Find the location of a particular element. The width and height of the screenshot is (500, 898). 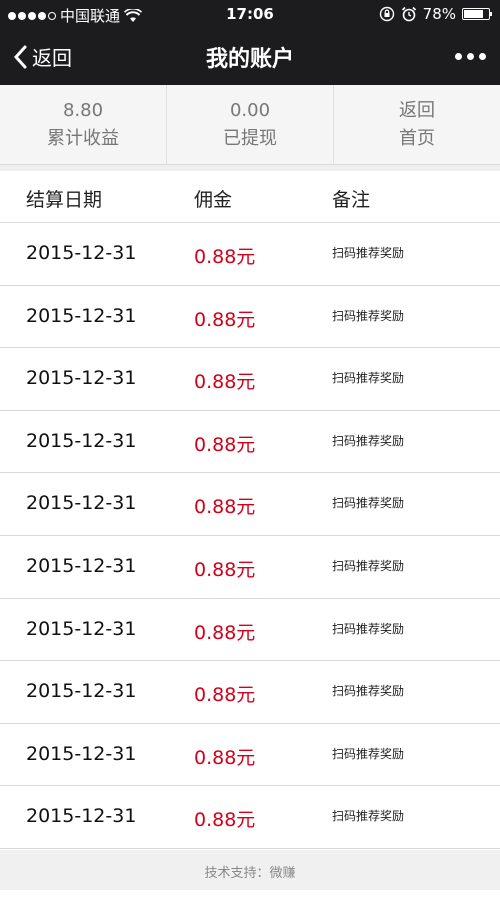

nav-bar: 返回 我的账户 is located at coordinates (250, 56).